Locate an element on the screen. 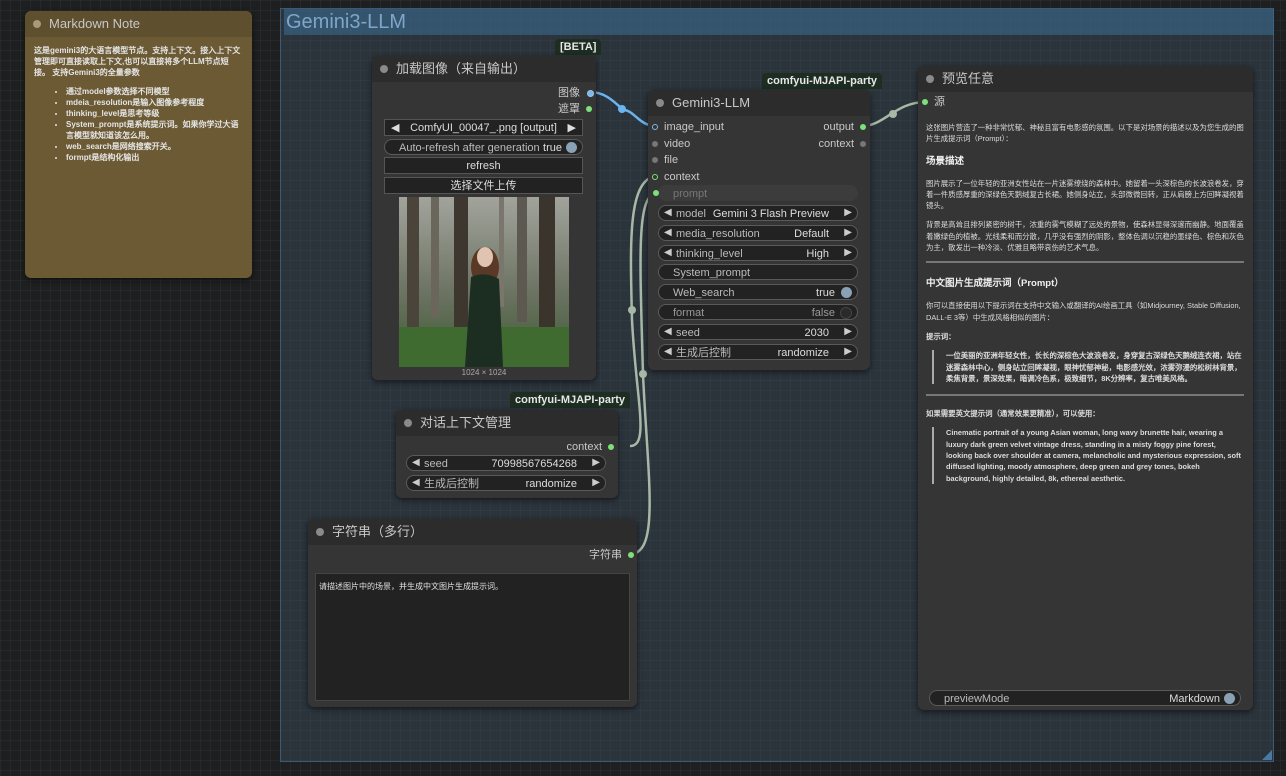 This screenshot has height=776, width=1286. output-context: context is located at coordinates (833, 144).